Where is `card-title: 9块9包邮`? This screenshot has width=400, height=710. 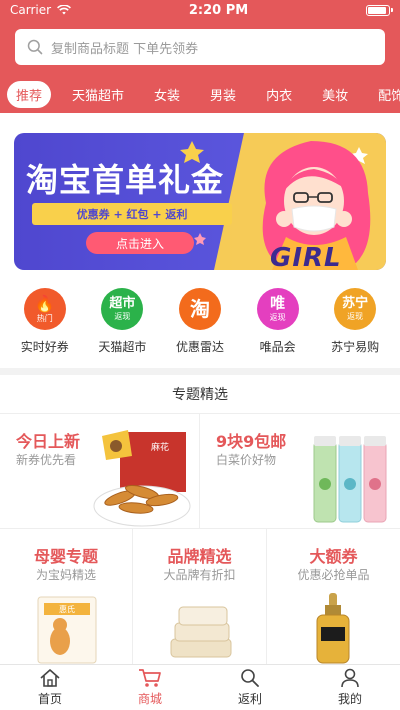
card-title: 9块9包邮 is located at coordinates (251, 441).